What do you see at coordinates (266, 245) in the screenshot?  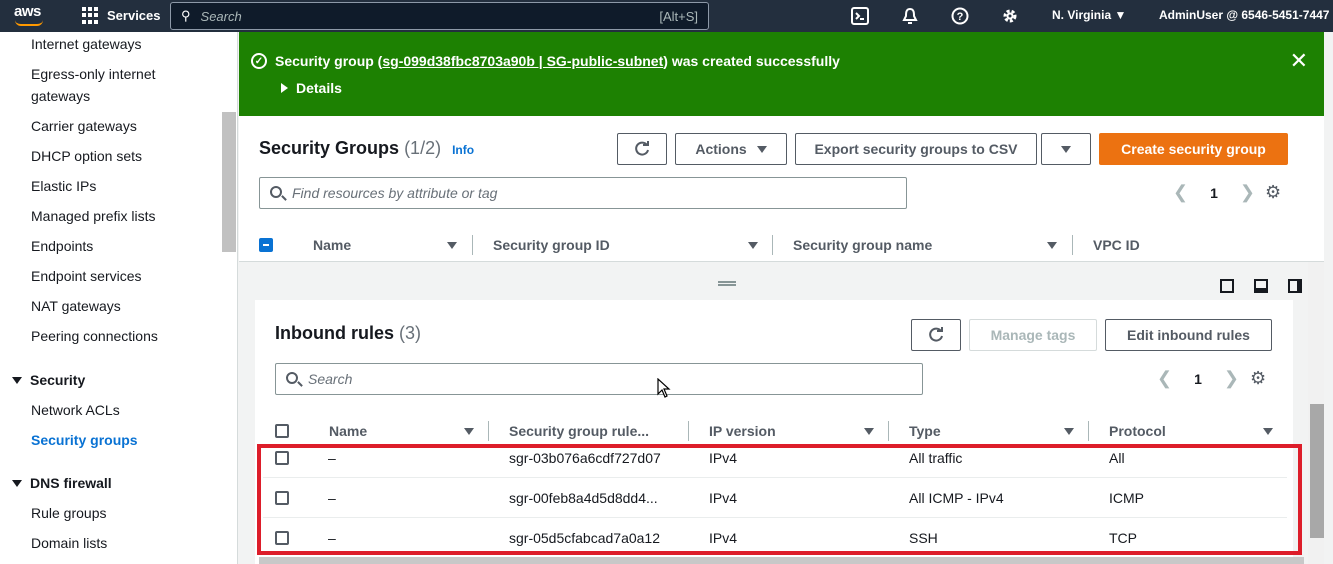 I see `select-all-checkbox` at bounding box center [266, 245].